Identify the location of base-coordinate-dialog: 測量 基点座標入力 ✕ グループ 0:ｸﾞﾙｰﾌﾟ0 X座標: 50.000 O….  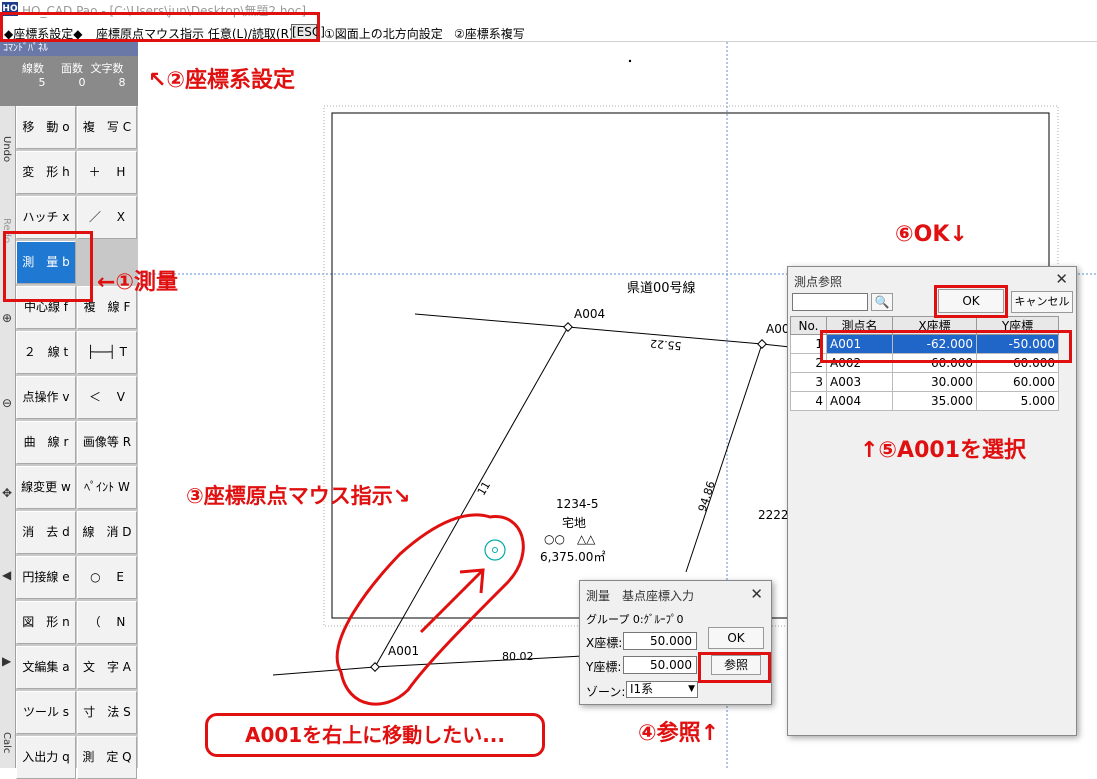
(675, 642).